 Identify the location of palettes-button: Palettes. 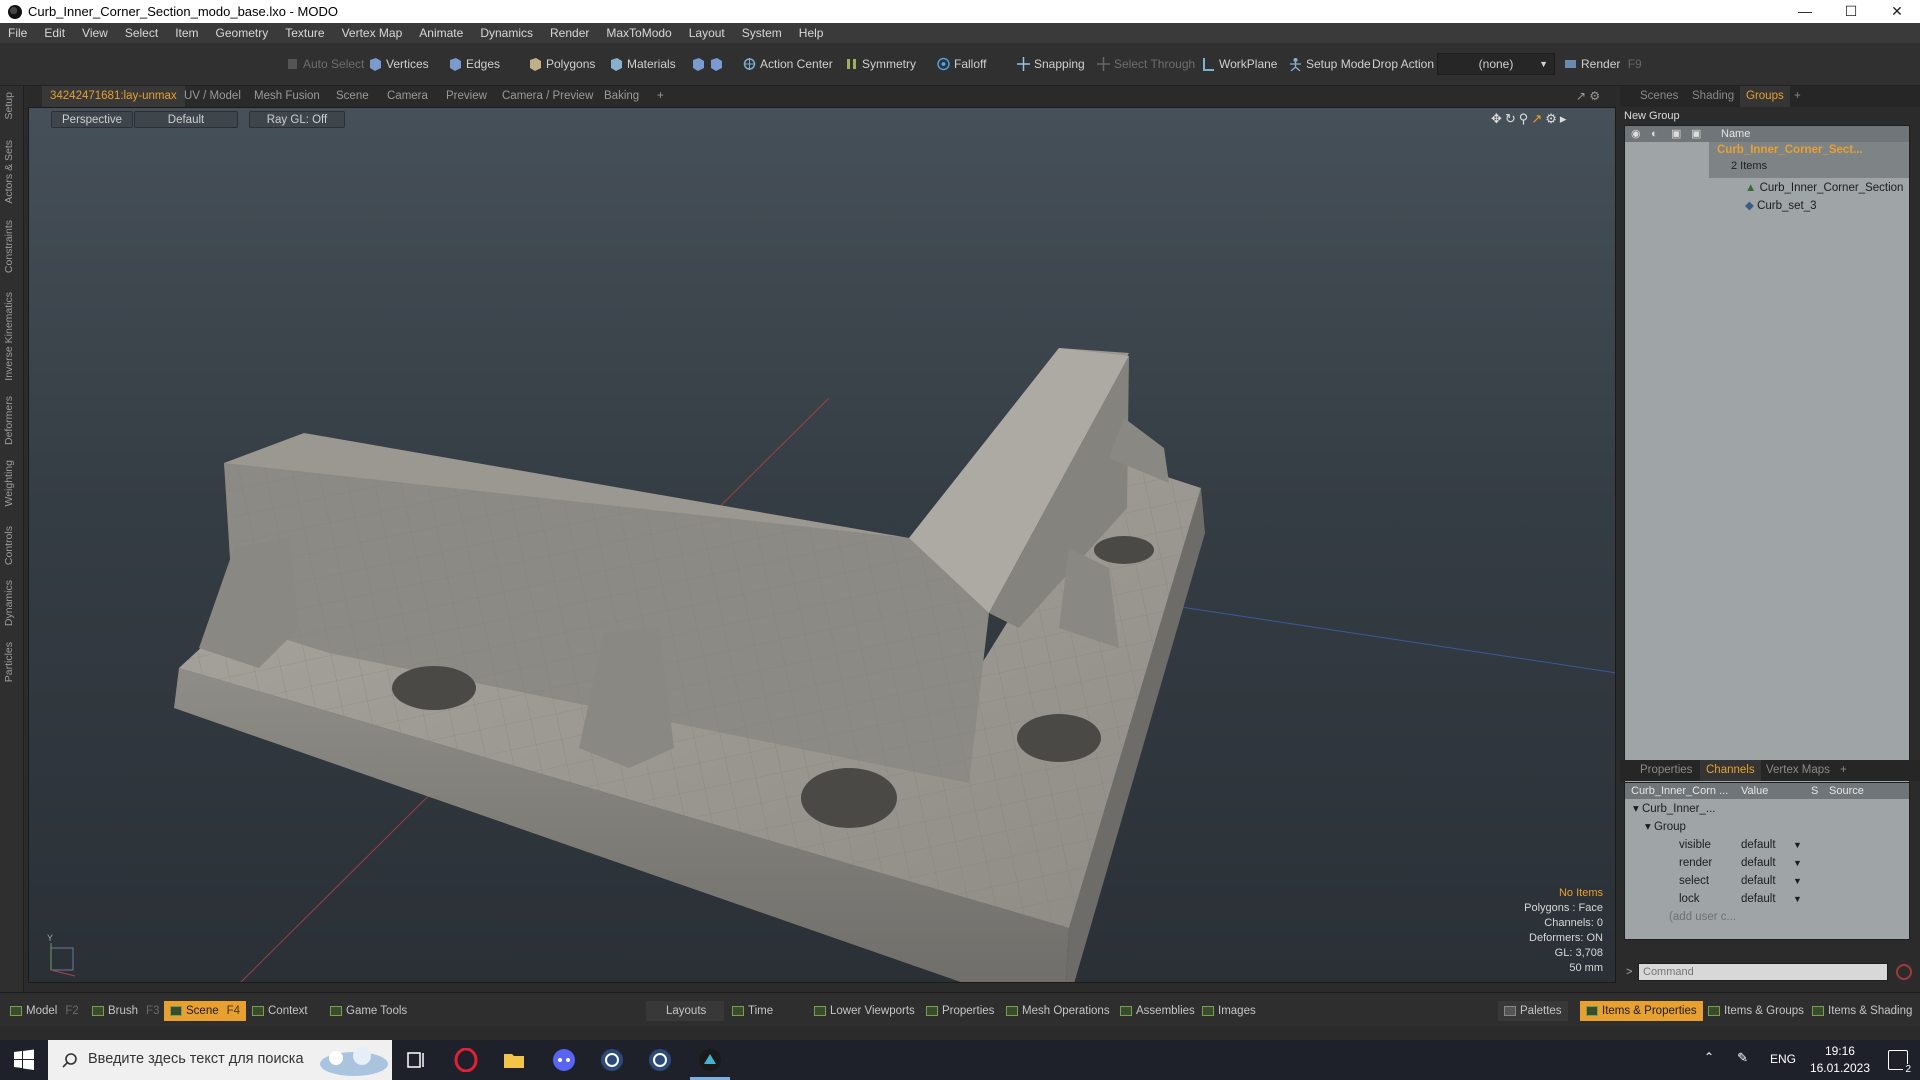
(1533, 1011).